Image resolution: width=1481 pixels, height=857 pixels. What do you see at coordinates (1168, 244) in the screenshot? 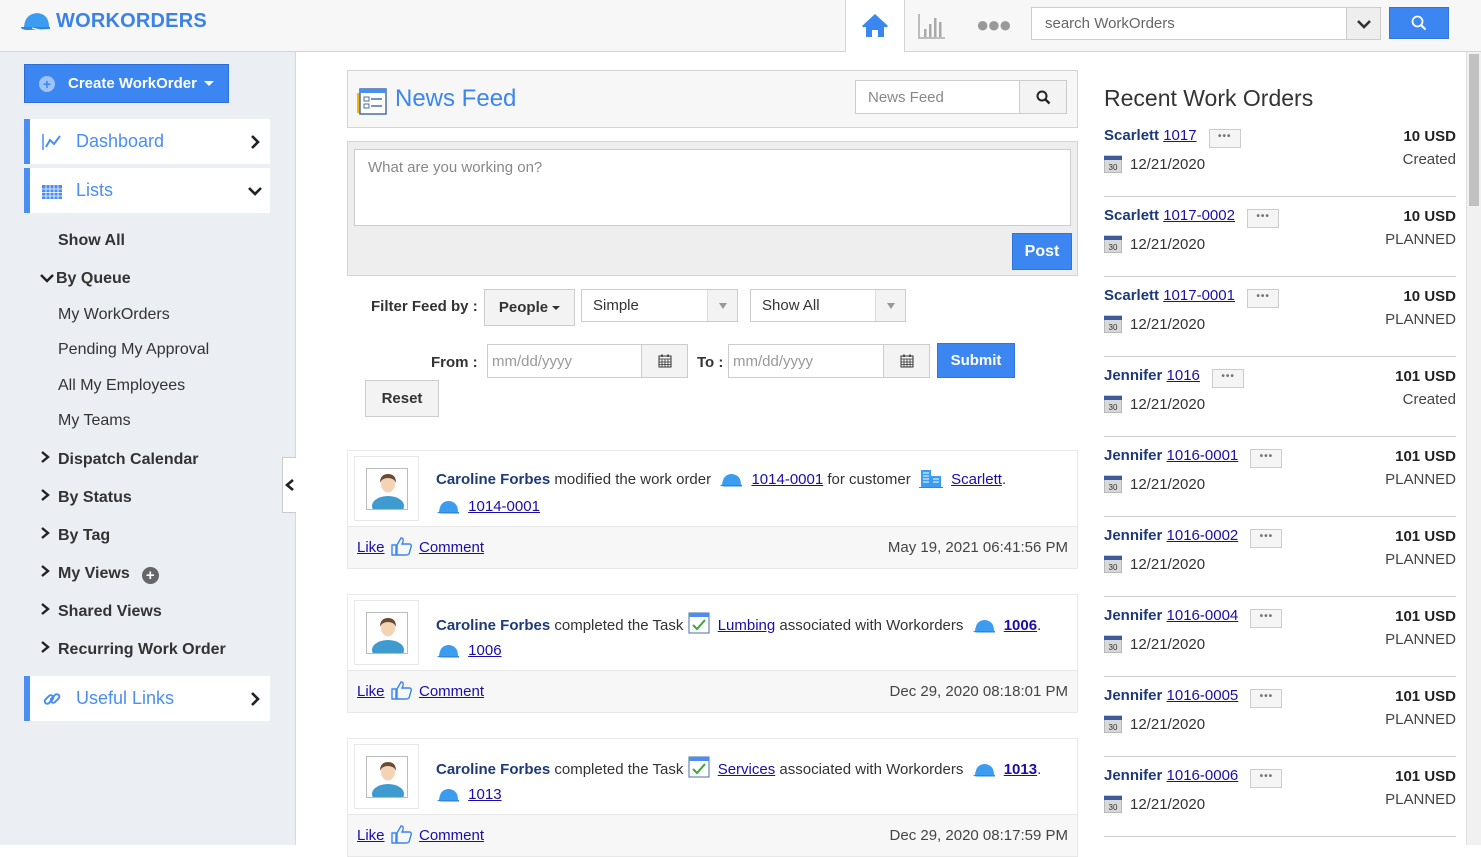
I see `wo-date: 12/21/2020` at bounding box center [1168, 244].